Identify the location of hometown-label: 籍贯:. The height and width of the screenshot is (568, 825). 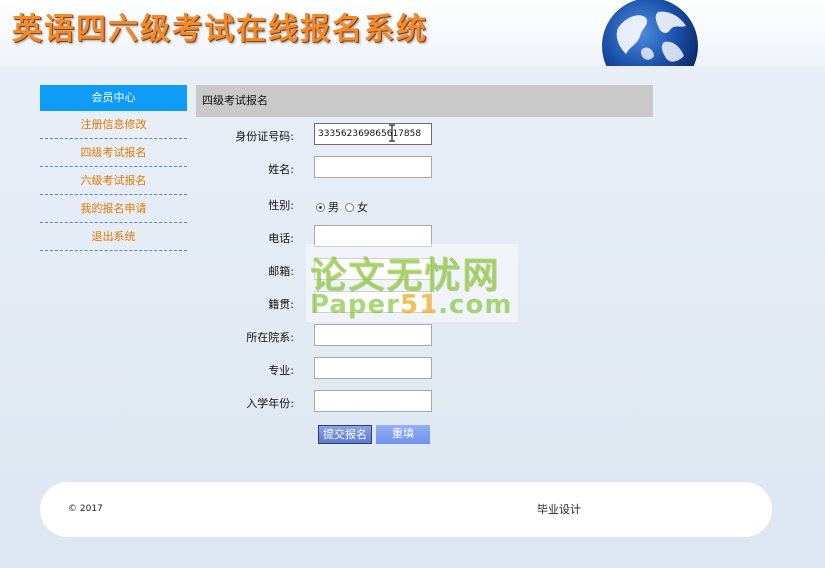
(281, 304).